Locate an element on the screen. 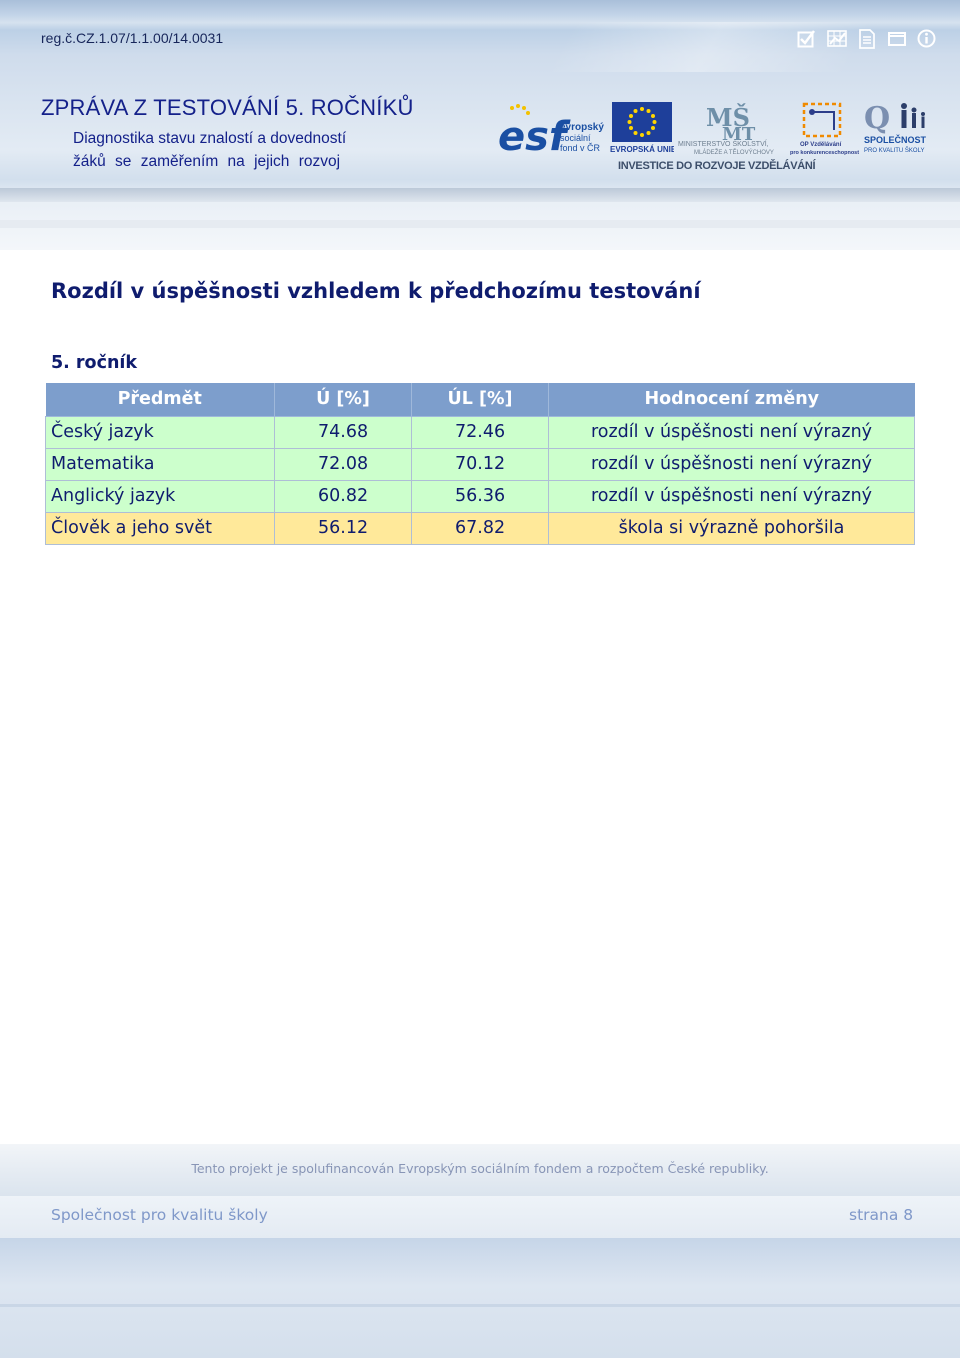 The image size is (960, 1358). column-header-subject: Předmět is located at coordinates (160, 400).